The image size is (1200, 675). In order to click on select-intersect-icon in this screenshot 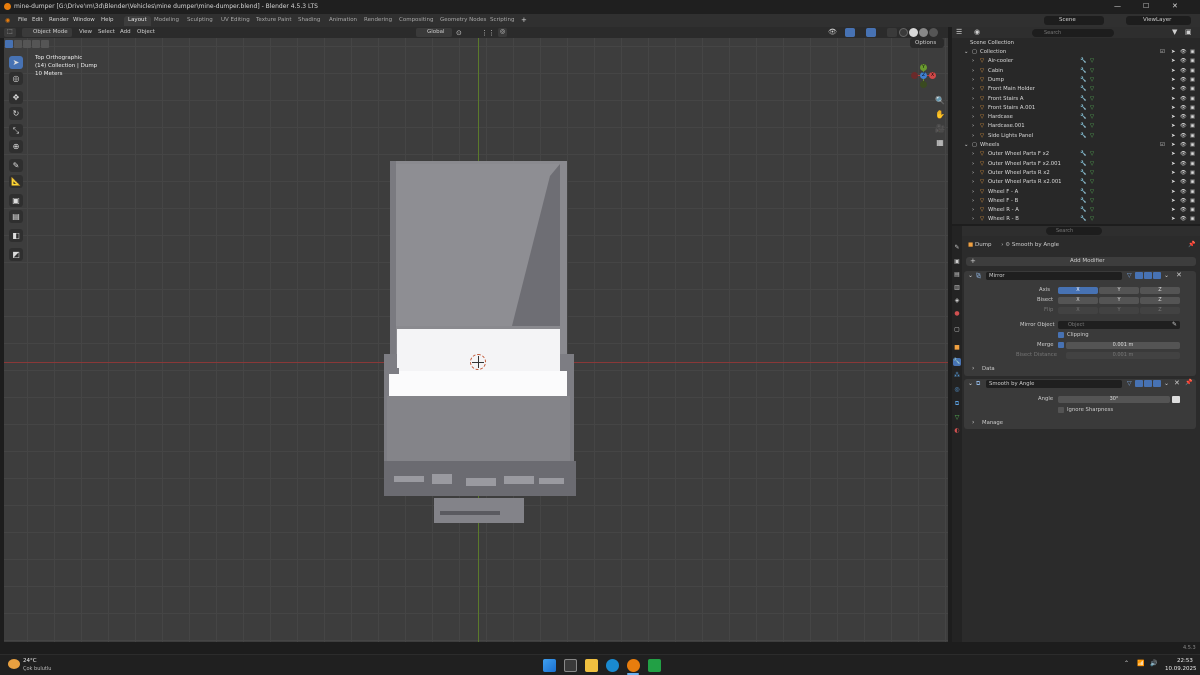, I will do `click(45, 44)`.